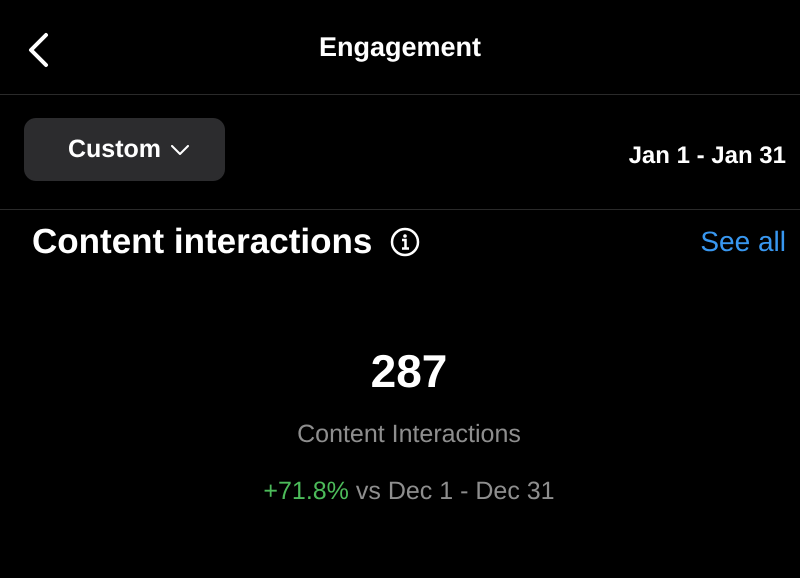 The height and width of the screenshot is (578, 800). I want to click on metric-label: Content Interactions, so click(409, 434).